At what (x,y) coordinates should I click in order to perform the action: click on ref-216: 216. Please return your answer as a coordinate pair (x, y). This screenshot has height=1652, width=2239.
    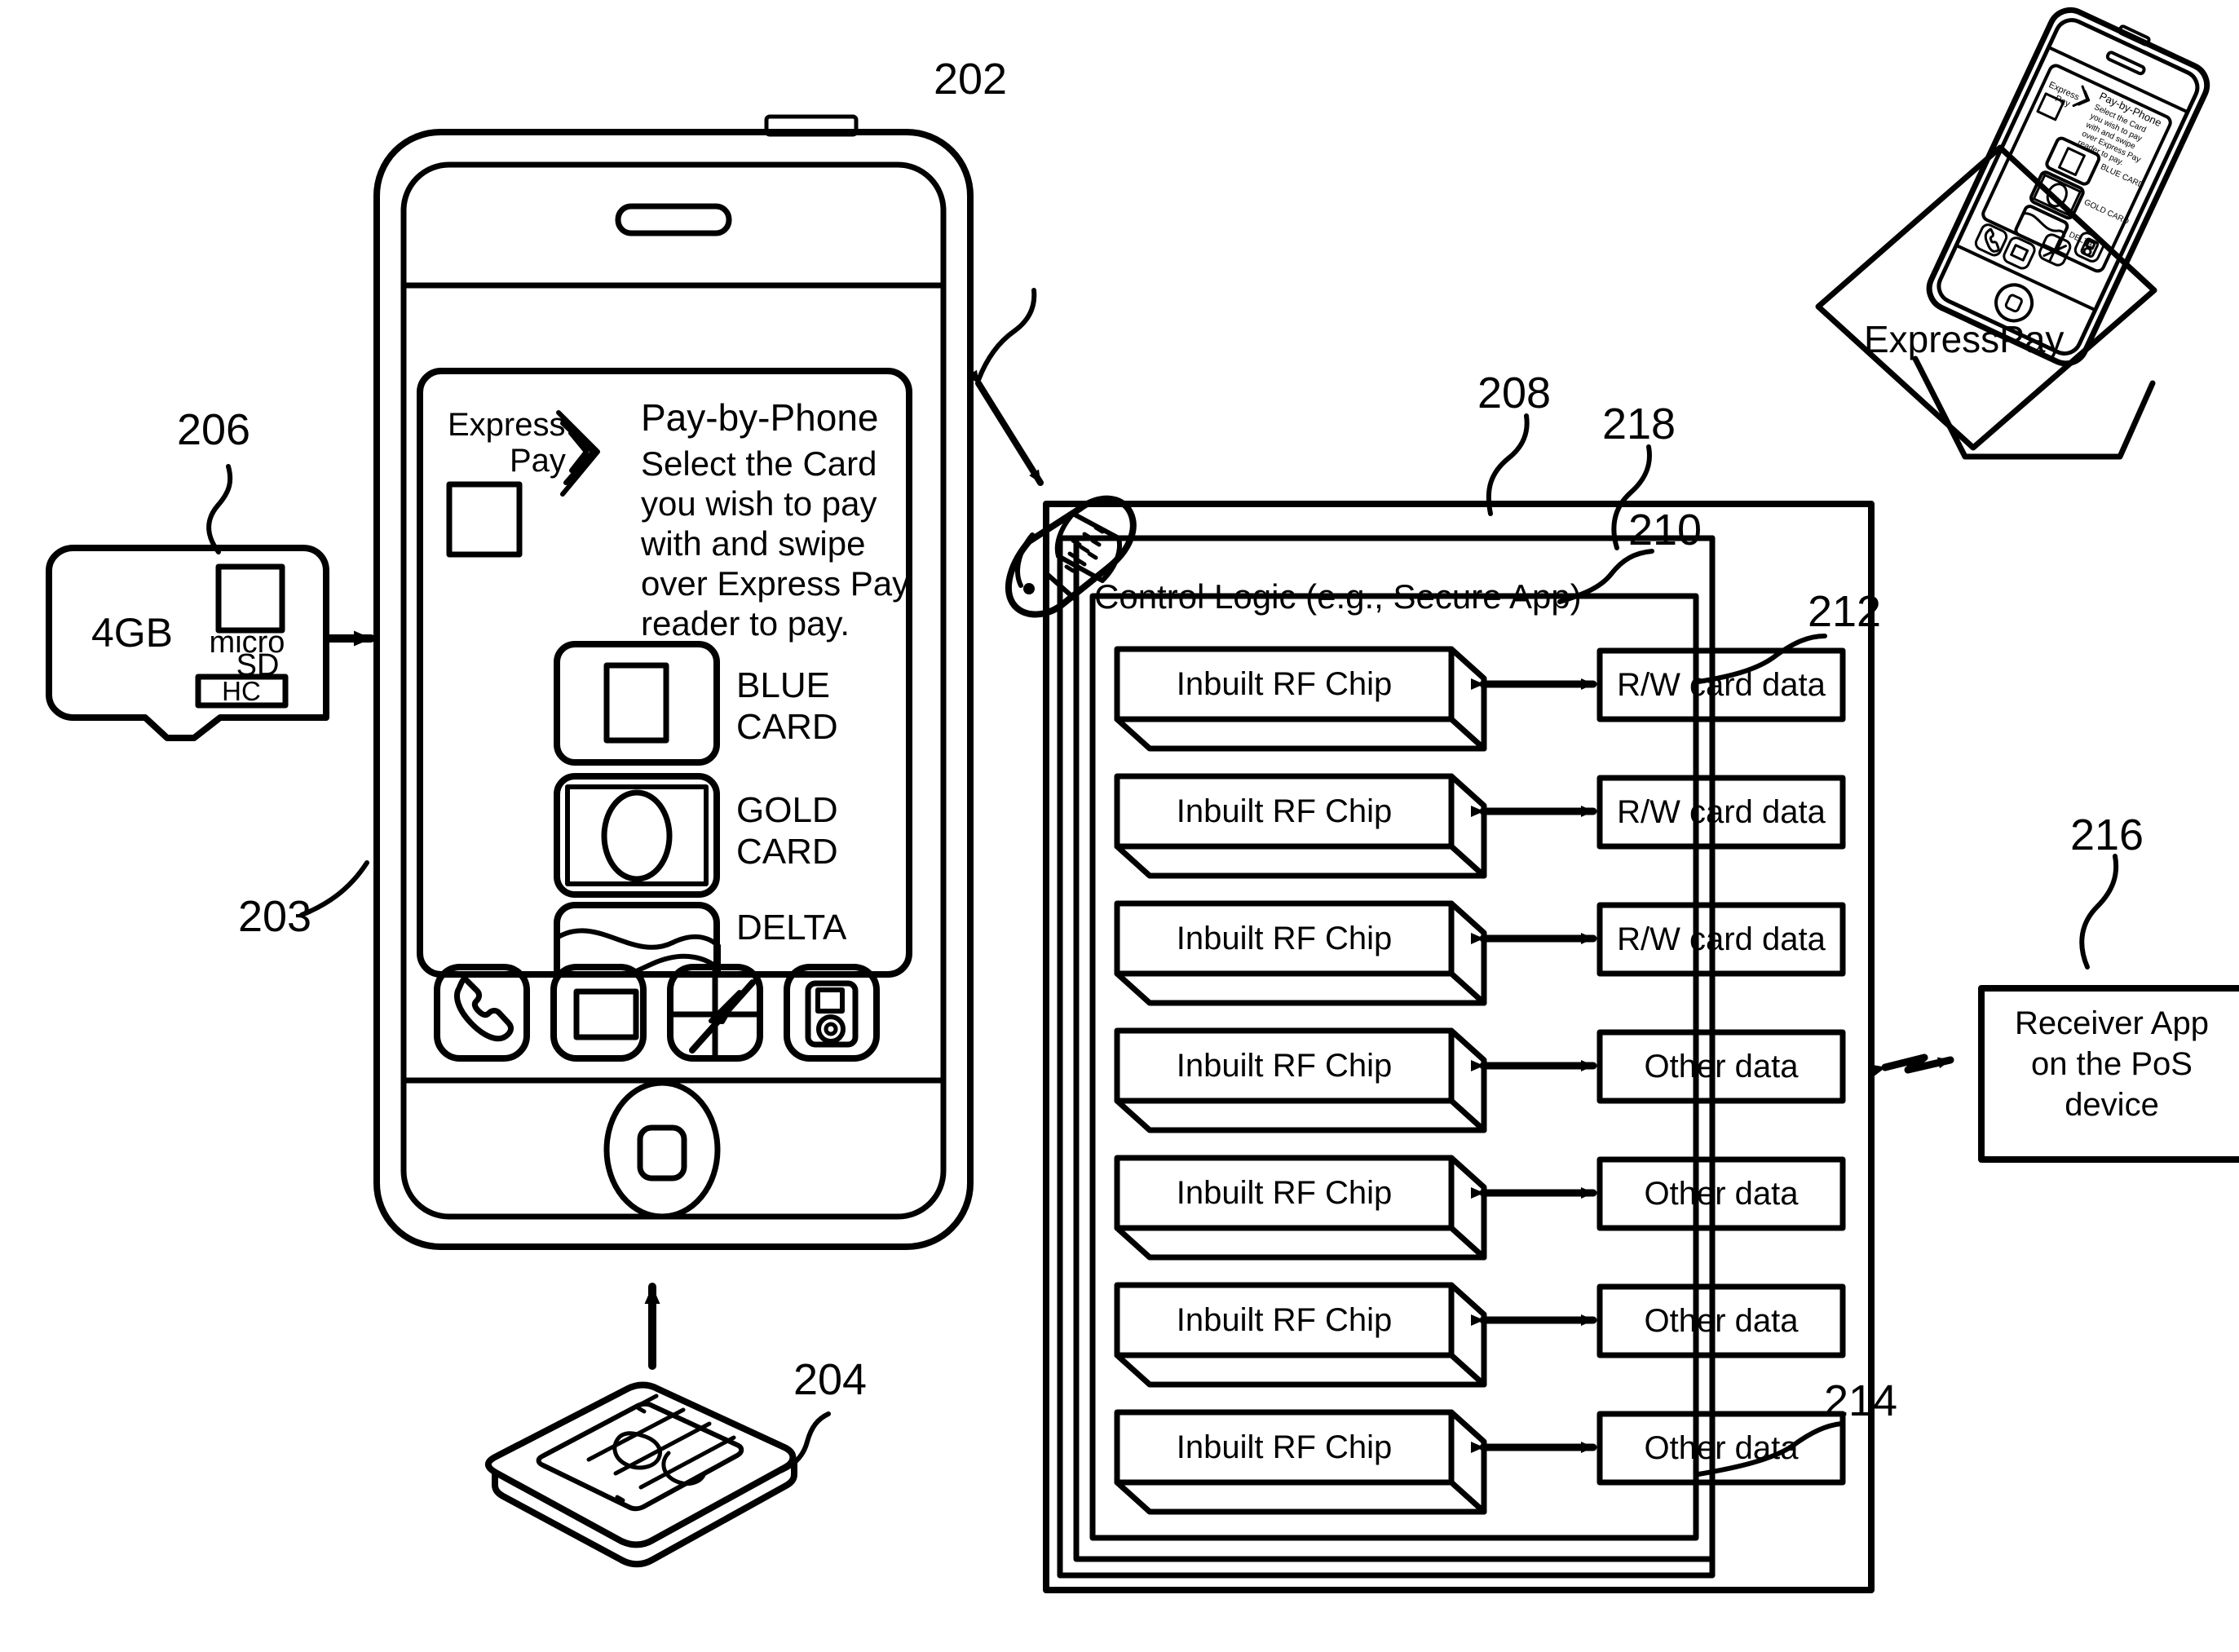
    Looking at the image, I should click on (2107, 835).